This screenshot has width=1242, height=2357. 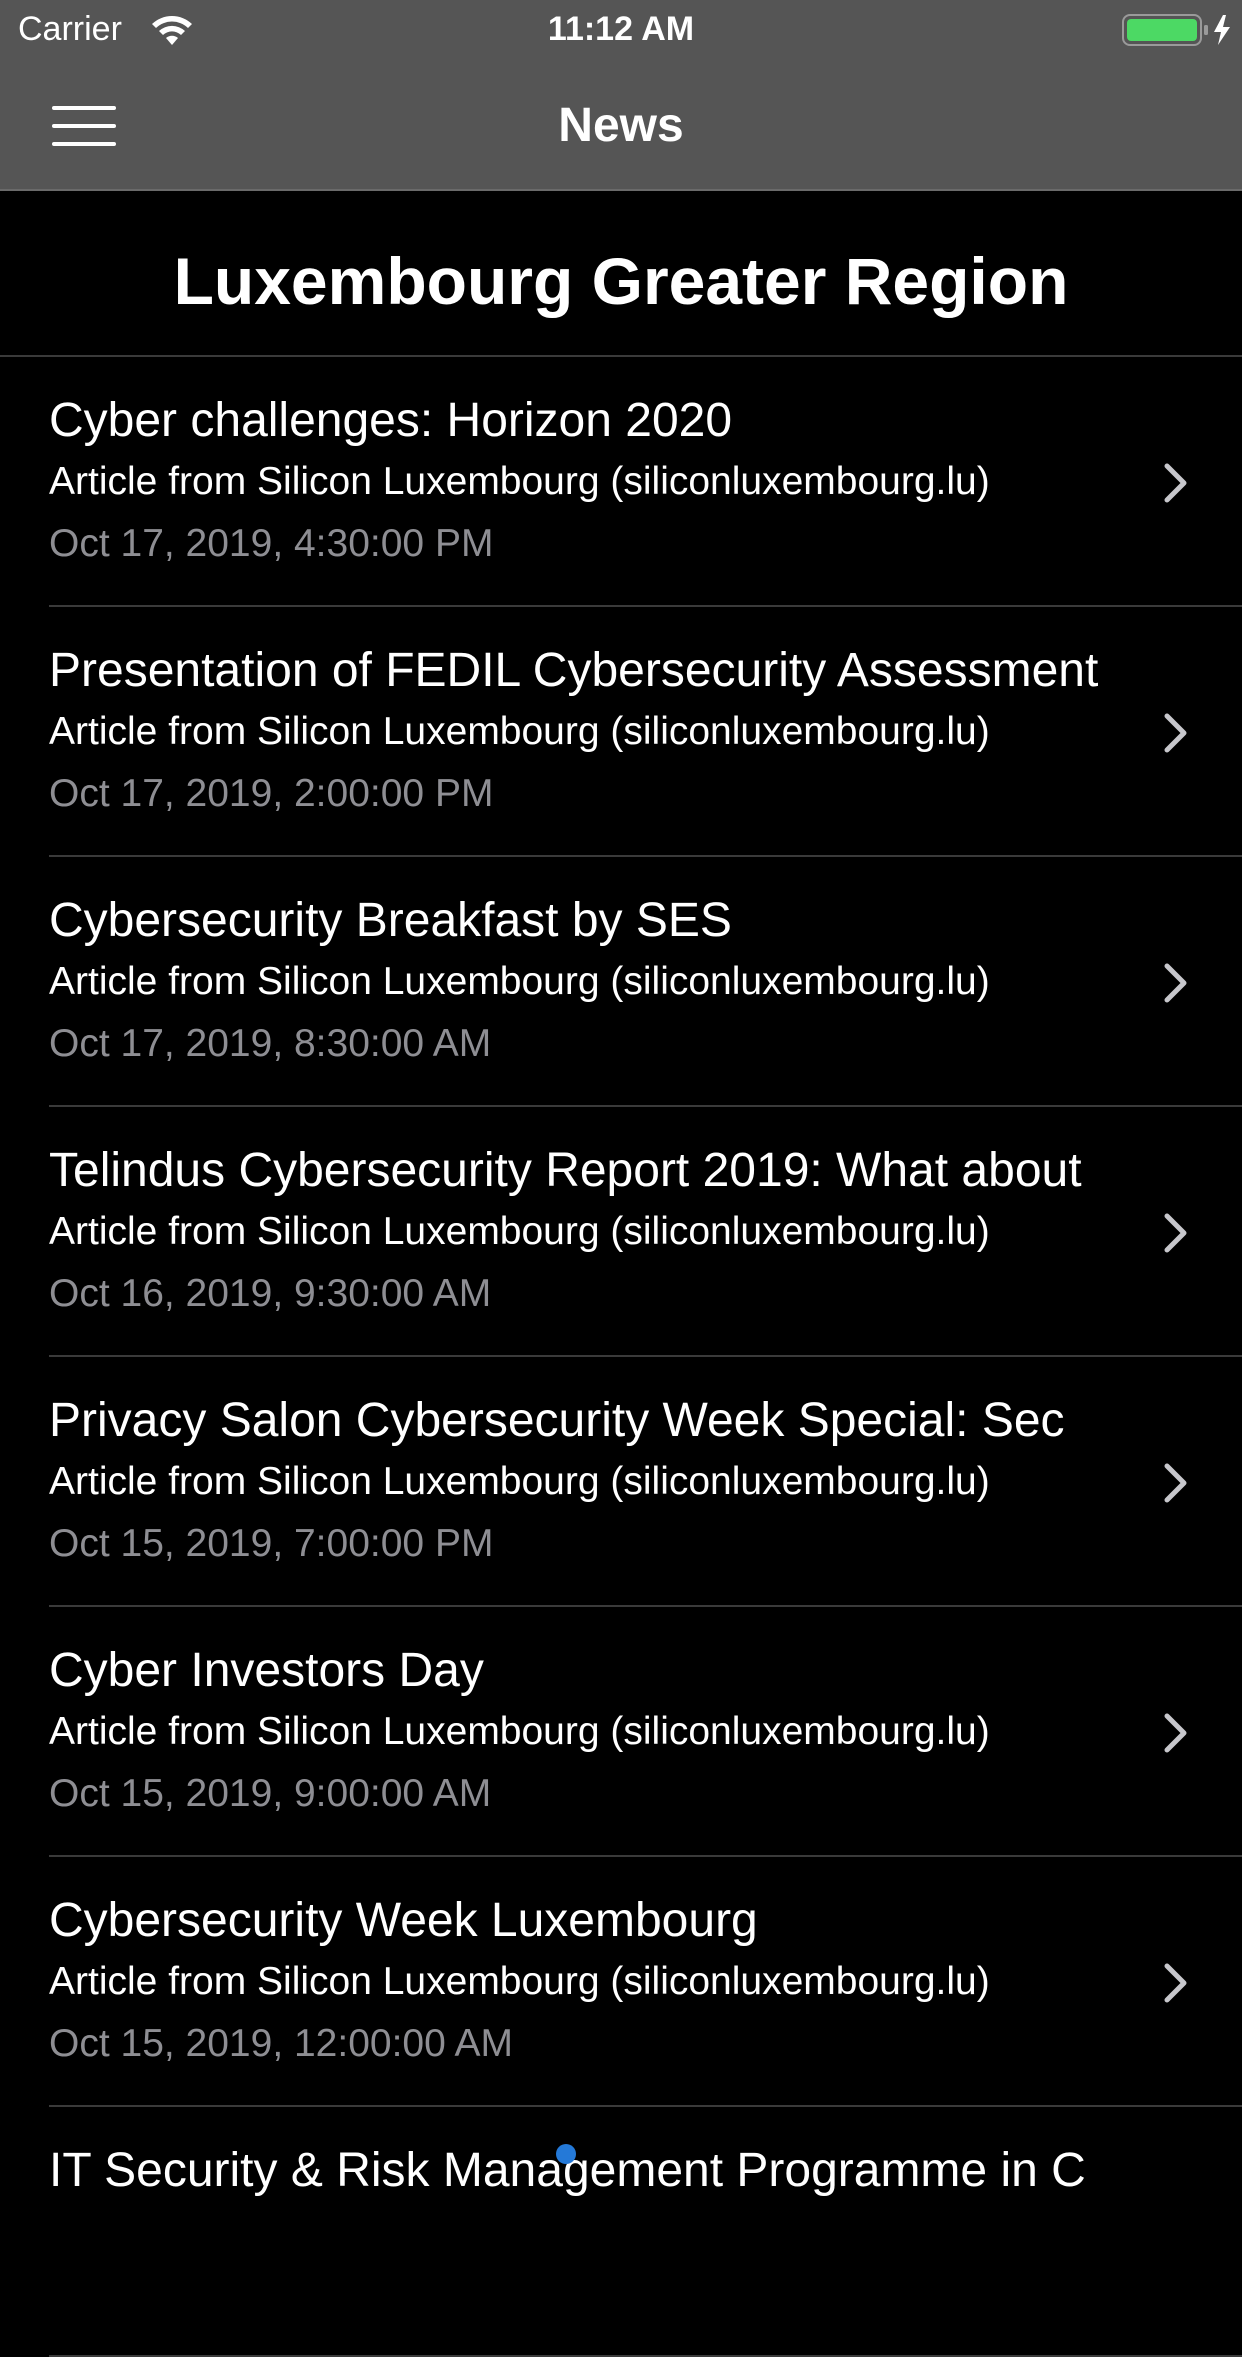 What do you see at coordinates (266, 1670) in the screenshot?
I see `news-title: Cyber Investors Day` at bounding box center [266, 1670].